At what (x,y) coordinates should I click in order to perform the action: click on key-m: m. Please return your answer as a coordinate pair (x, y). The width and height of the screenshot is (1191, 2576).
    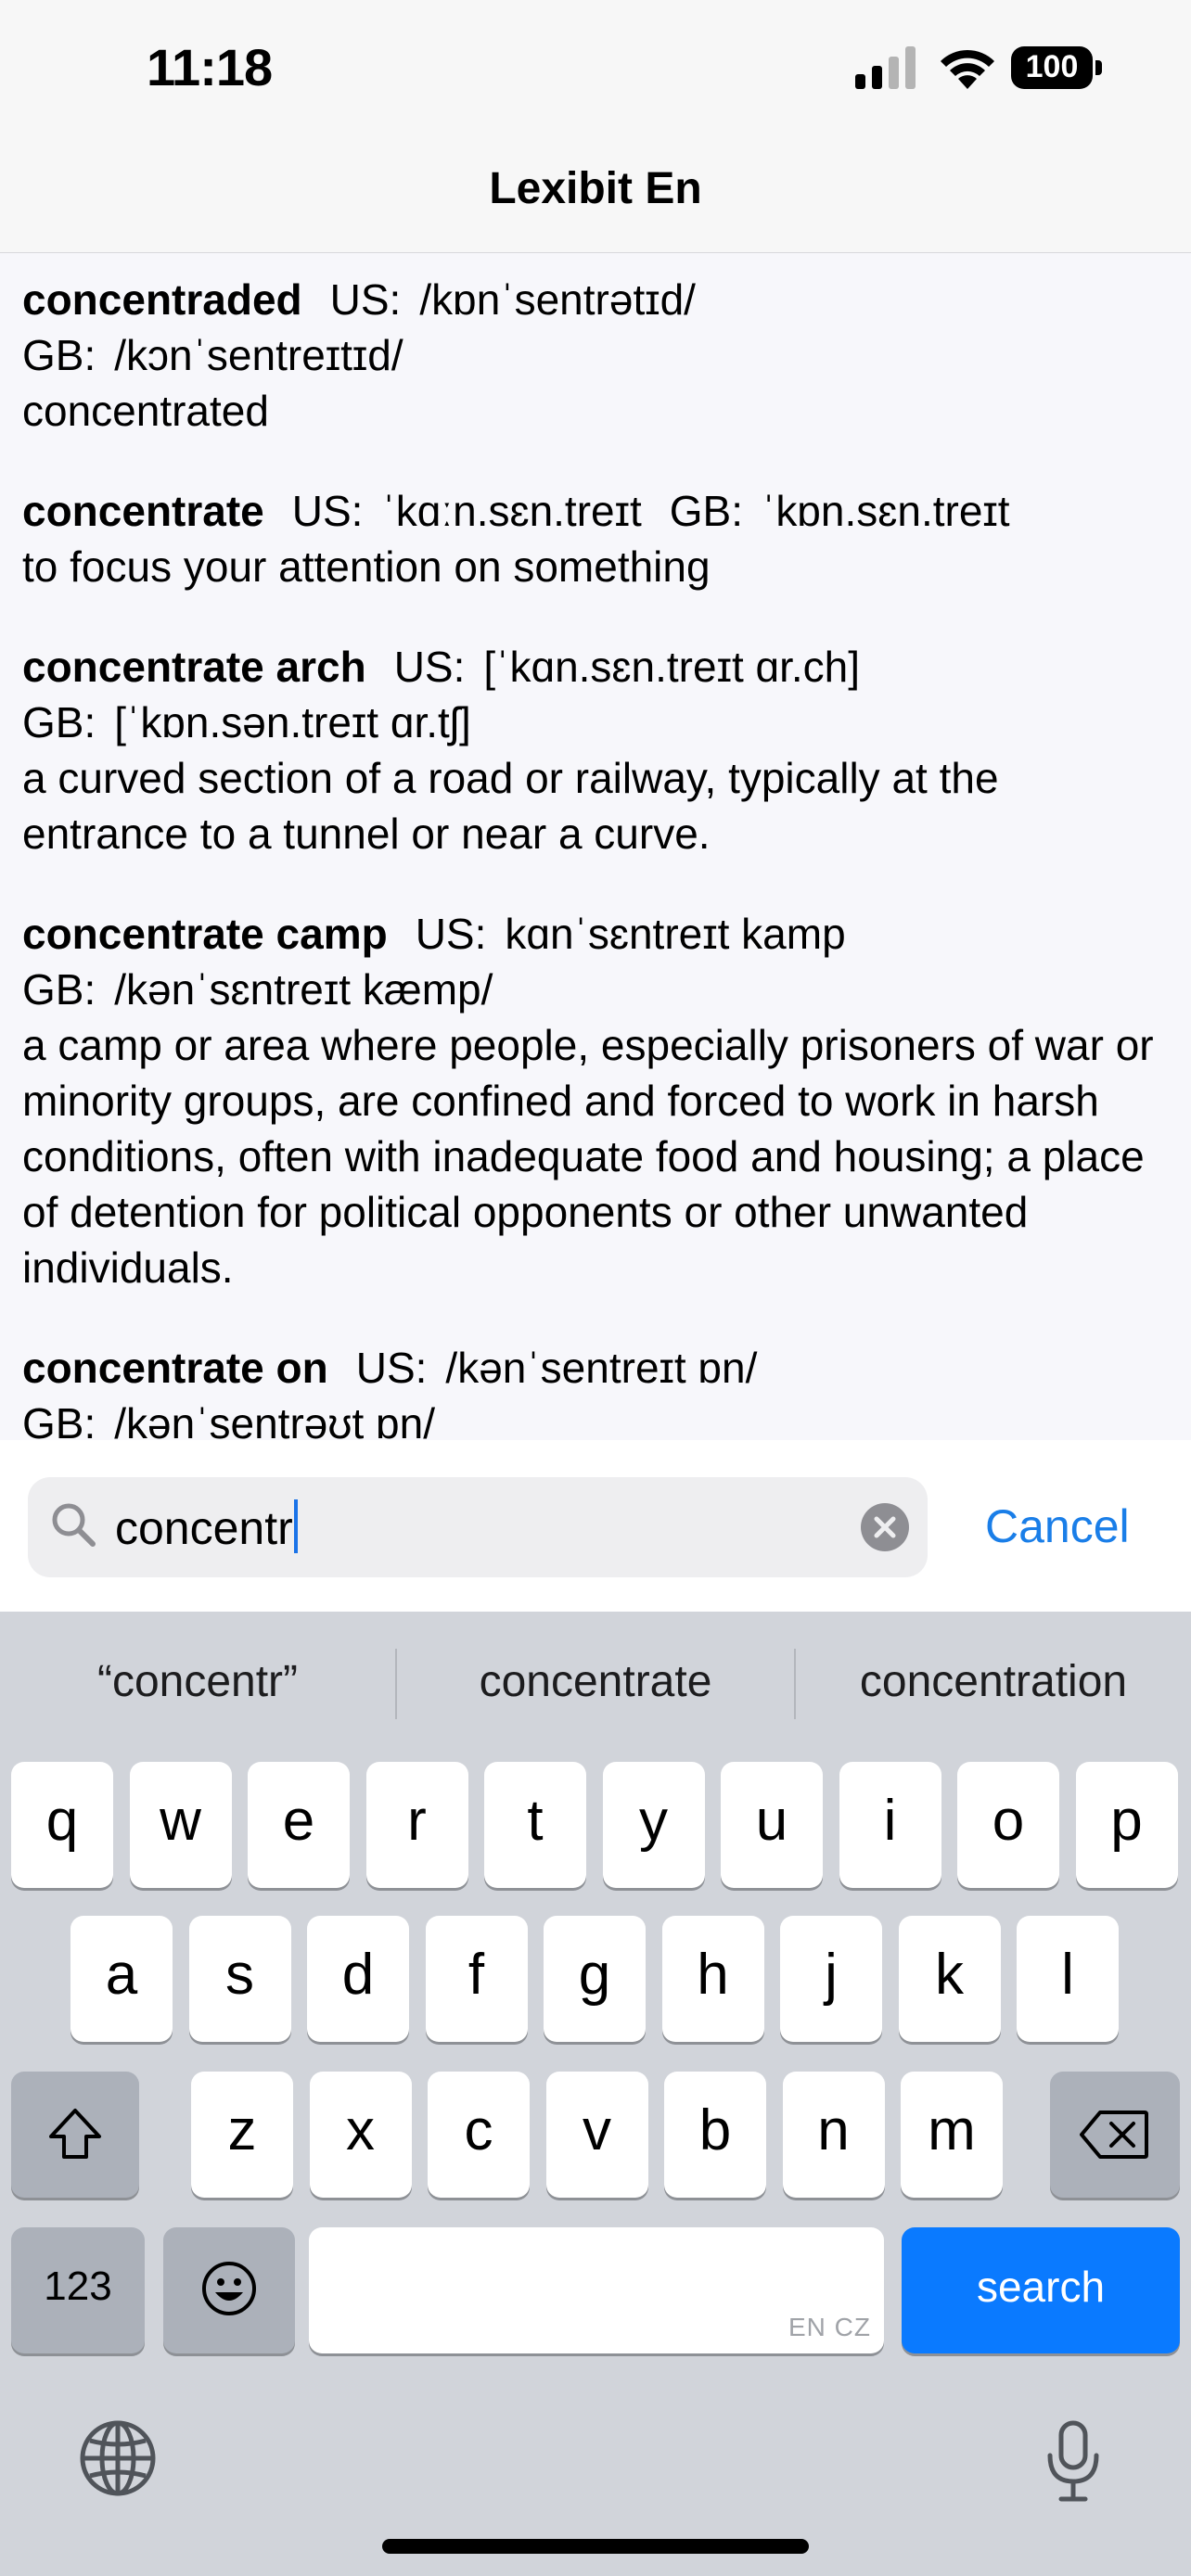
    Looking at the image, I should click on (952, 2135).